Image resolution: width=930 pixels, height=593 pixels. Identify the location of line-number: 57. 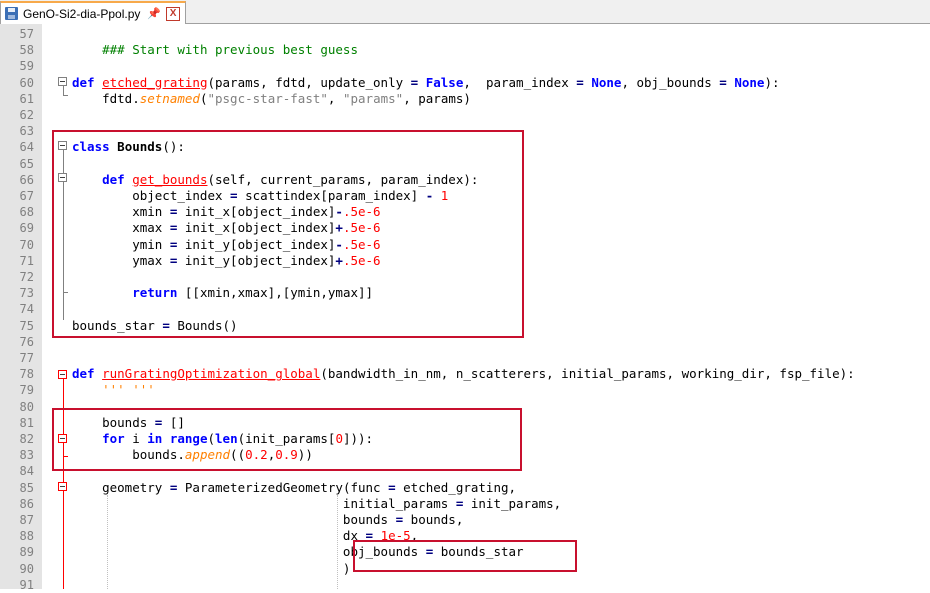
(26, 34).